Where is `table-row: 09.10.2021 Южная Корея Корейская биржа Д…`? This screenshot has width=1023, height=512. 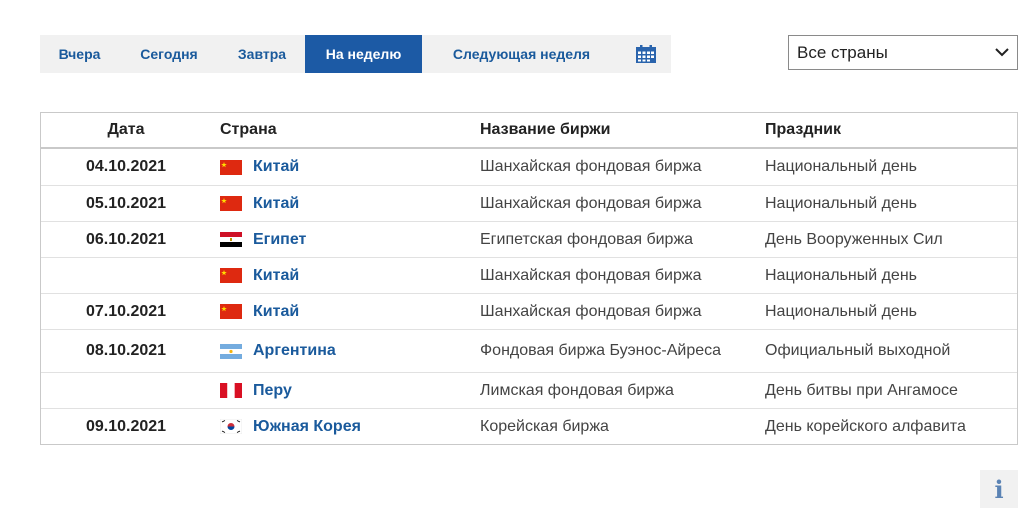 table-row: 09.10.2021 Южная Корея Корейская биржа Д… is located at coordinates (529, 426).